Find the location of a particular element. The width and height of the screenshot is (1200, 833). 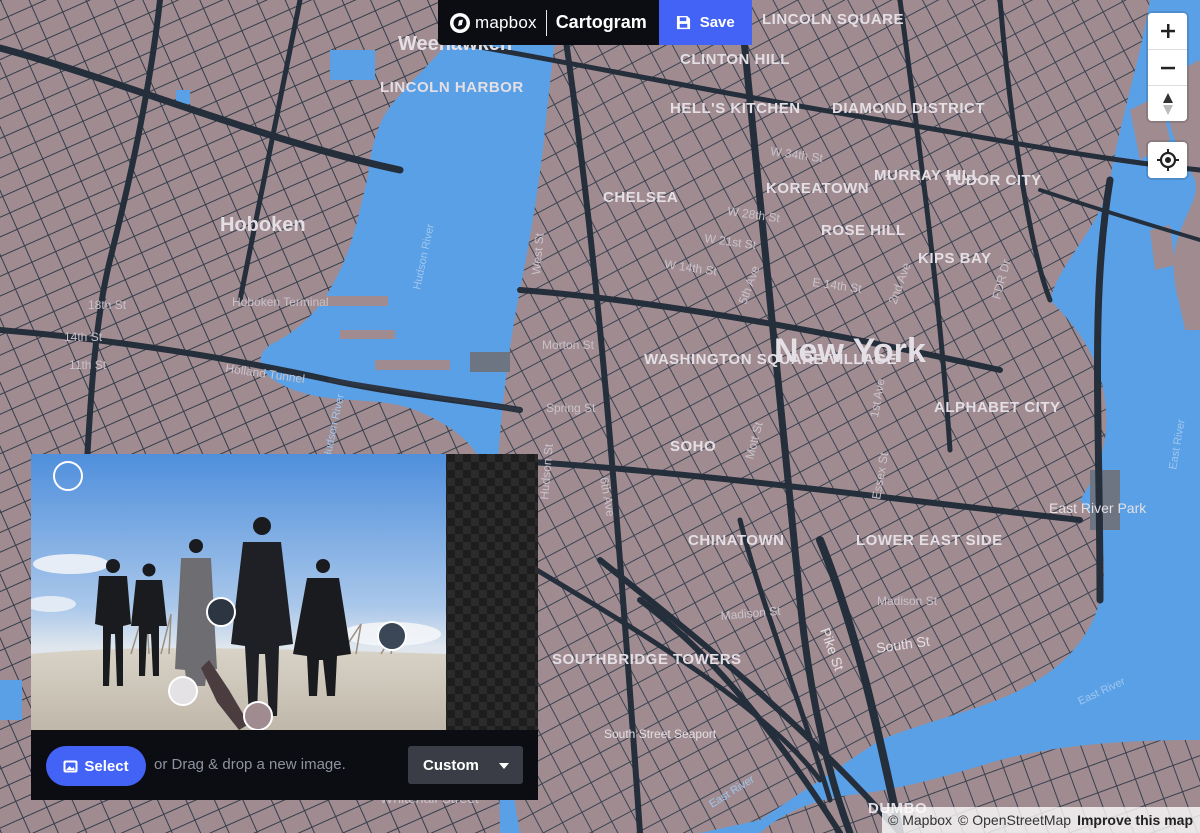

navigation-controls is located at coordinates (1167, 67).